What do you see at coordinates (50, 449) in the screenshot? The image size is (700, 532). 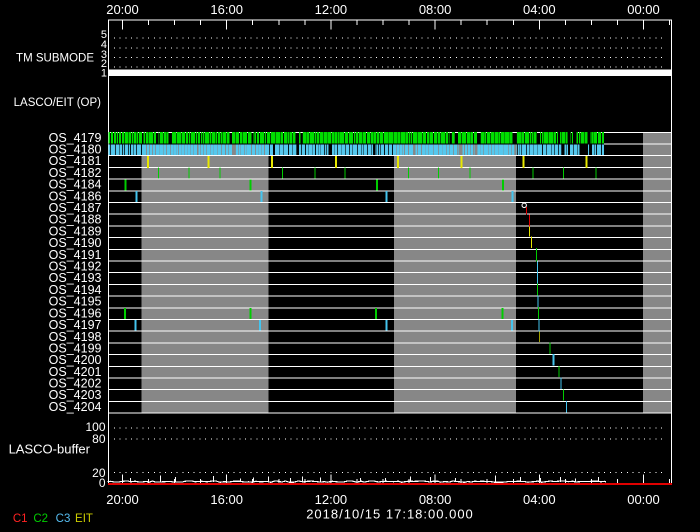 I see `svg-text: LASCO-buffer` at bounding box center [50, 449].